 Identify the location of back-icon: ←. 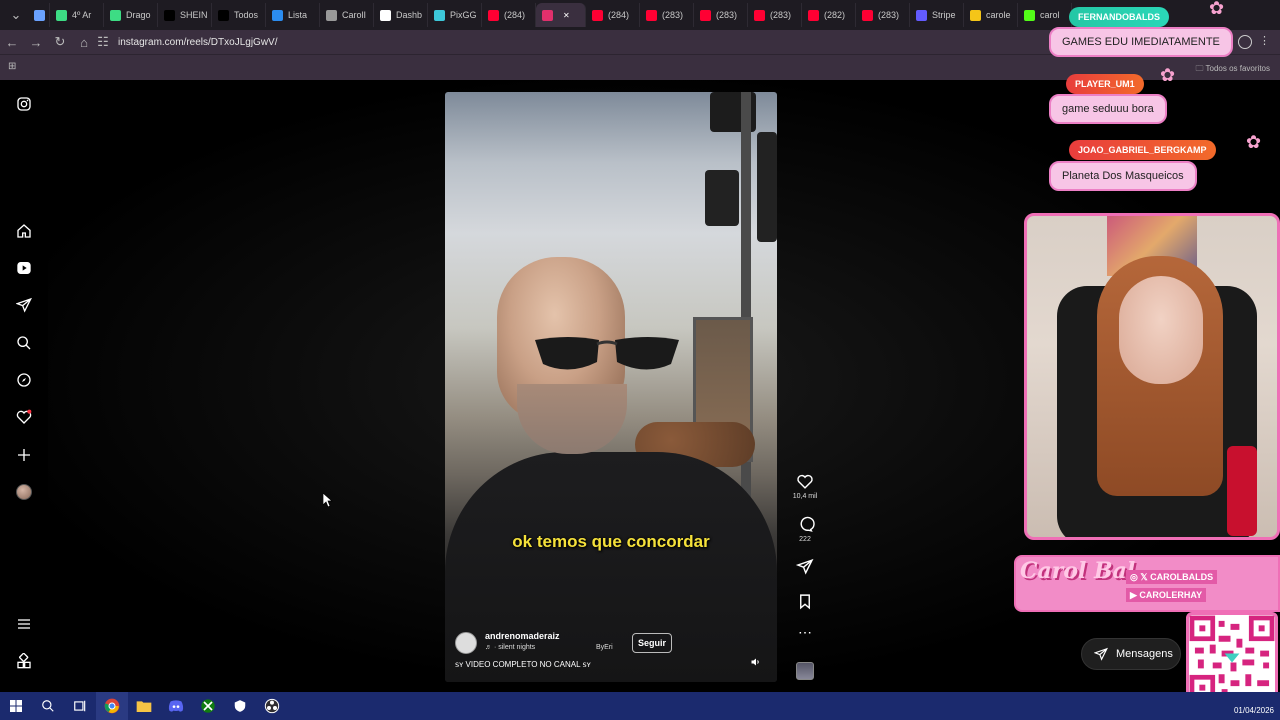
(12, 42).